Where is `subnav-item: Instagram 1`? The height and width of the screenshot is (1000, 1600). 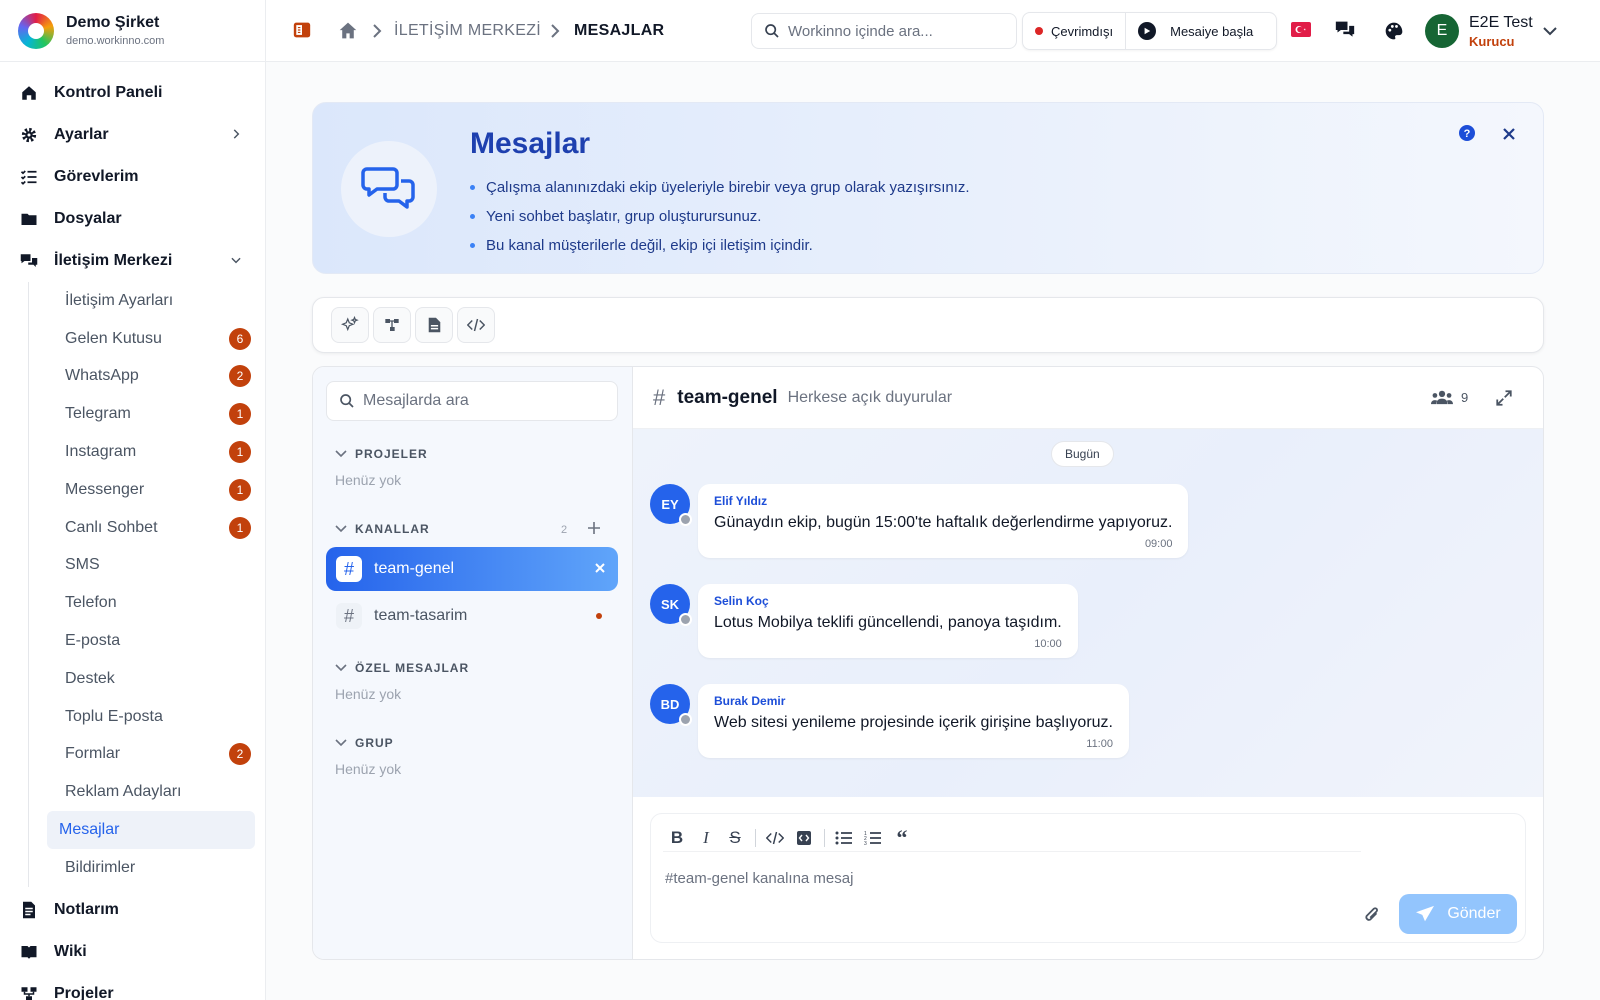 subnav-item: Instagram 1 is located at coordinates (151, 452).